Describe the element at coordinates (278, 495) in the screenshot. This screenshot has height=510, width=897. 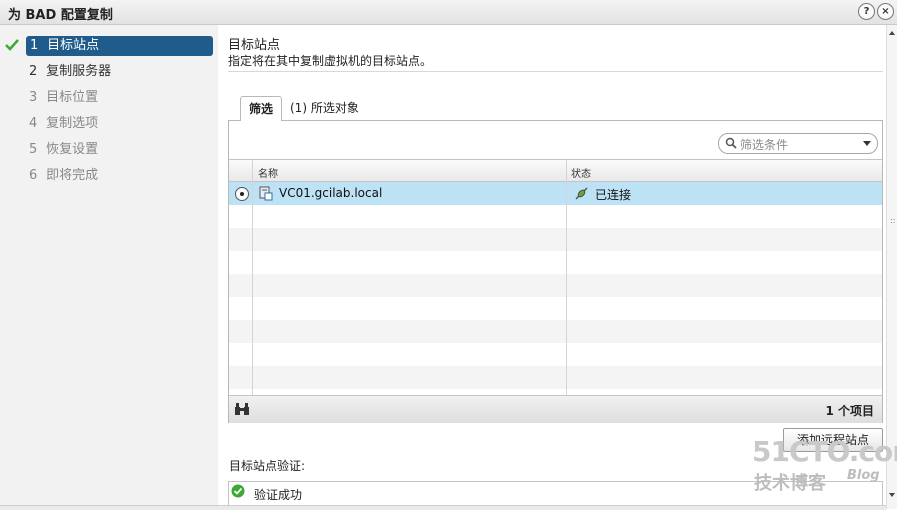
I see `validation-result: 验证成功` at that location.